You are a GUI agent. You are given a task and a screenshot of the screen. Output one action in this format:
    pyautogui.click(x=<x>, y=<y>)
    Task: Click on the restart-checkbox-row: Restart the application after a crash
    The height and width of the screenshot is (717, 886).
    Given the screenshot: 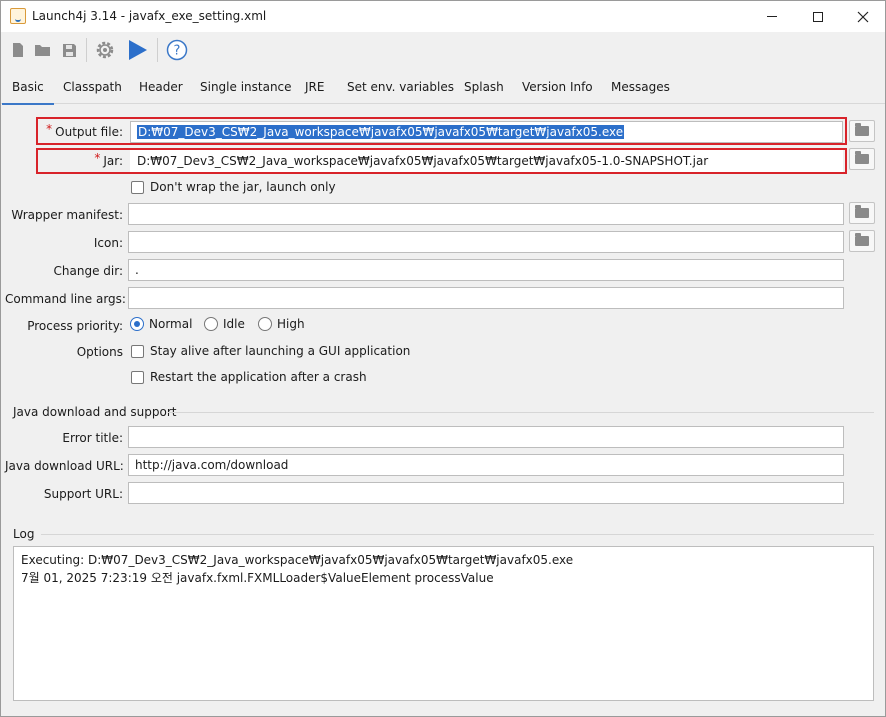 What is the action you would take?
    pyautogui.click(x=249, y=377)
    